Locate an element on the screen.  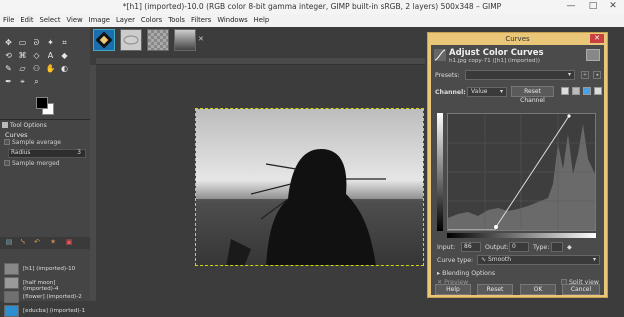
zoom-icon: ⌕ is located at coordinates (36, 81).